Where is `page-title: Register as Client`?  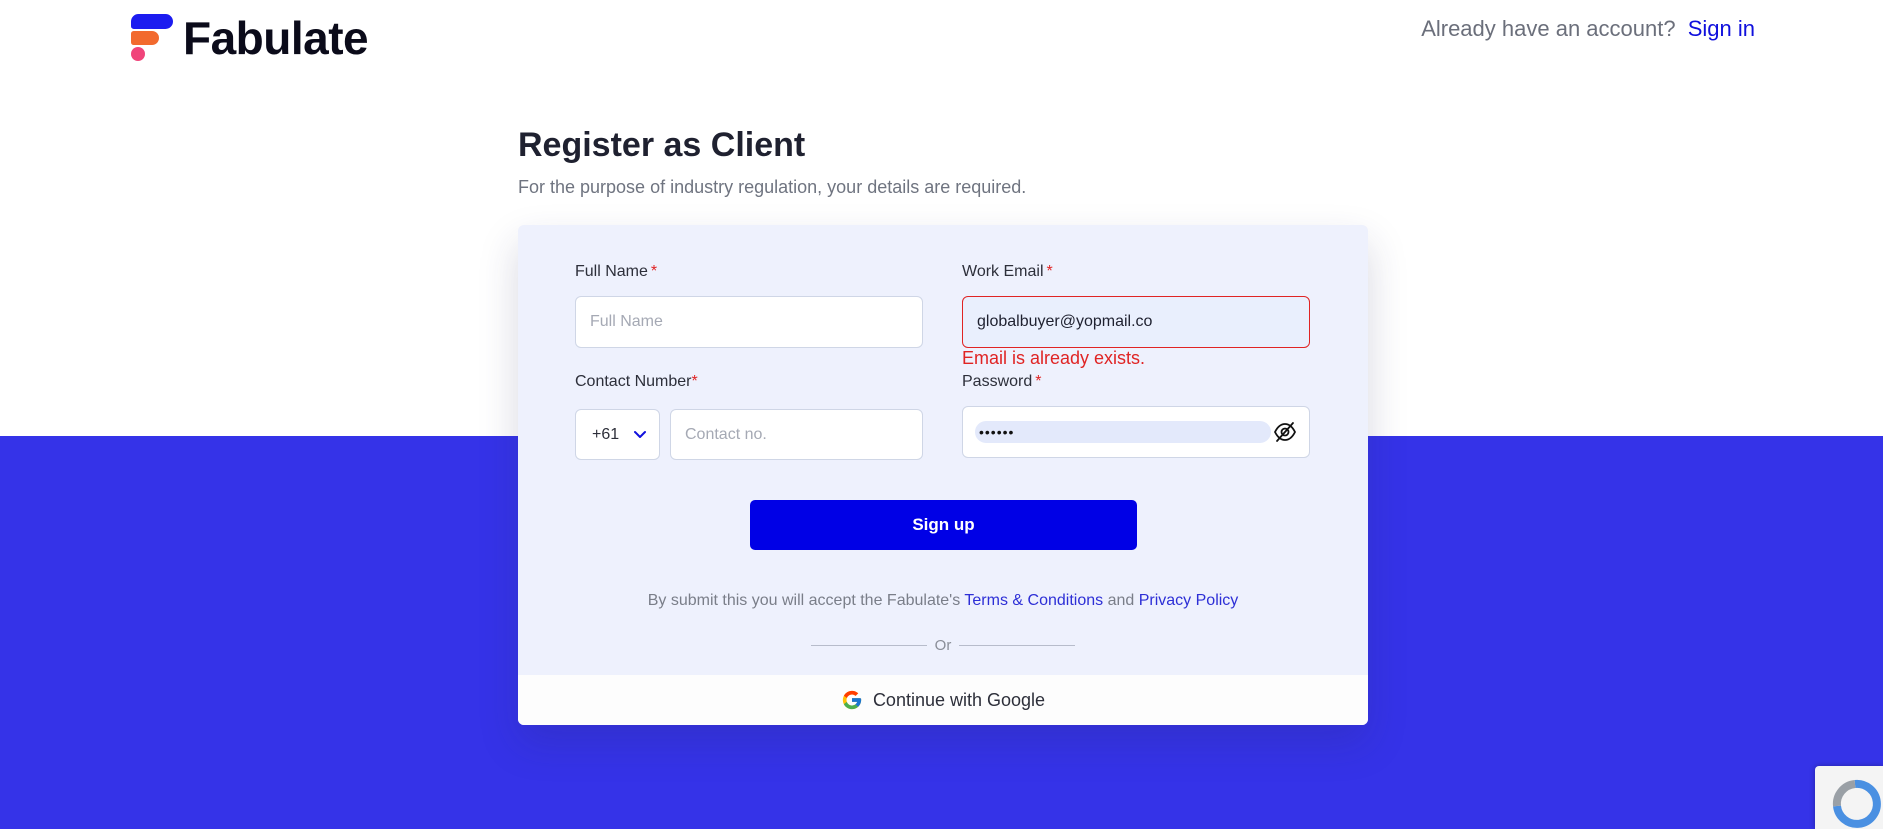 page-title: Register as Client is located at coordinates (662, 145).